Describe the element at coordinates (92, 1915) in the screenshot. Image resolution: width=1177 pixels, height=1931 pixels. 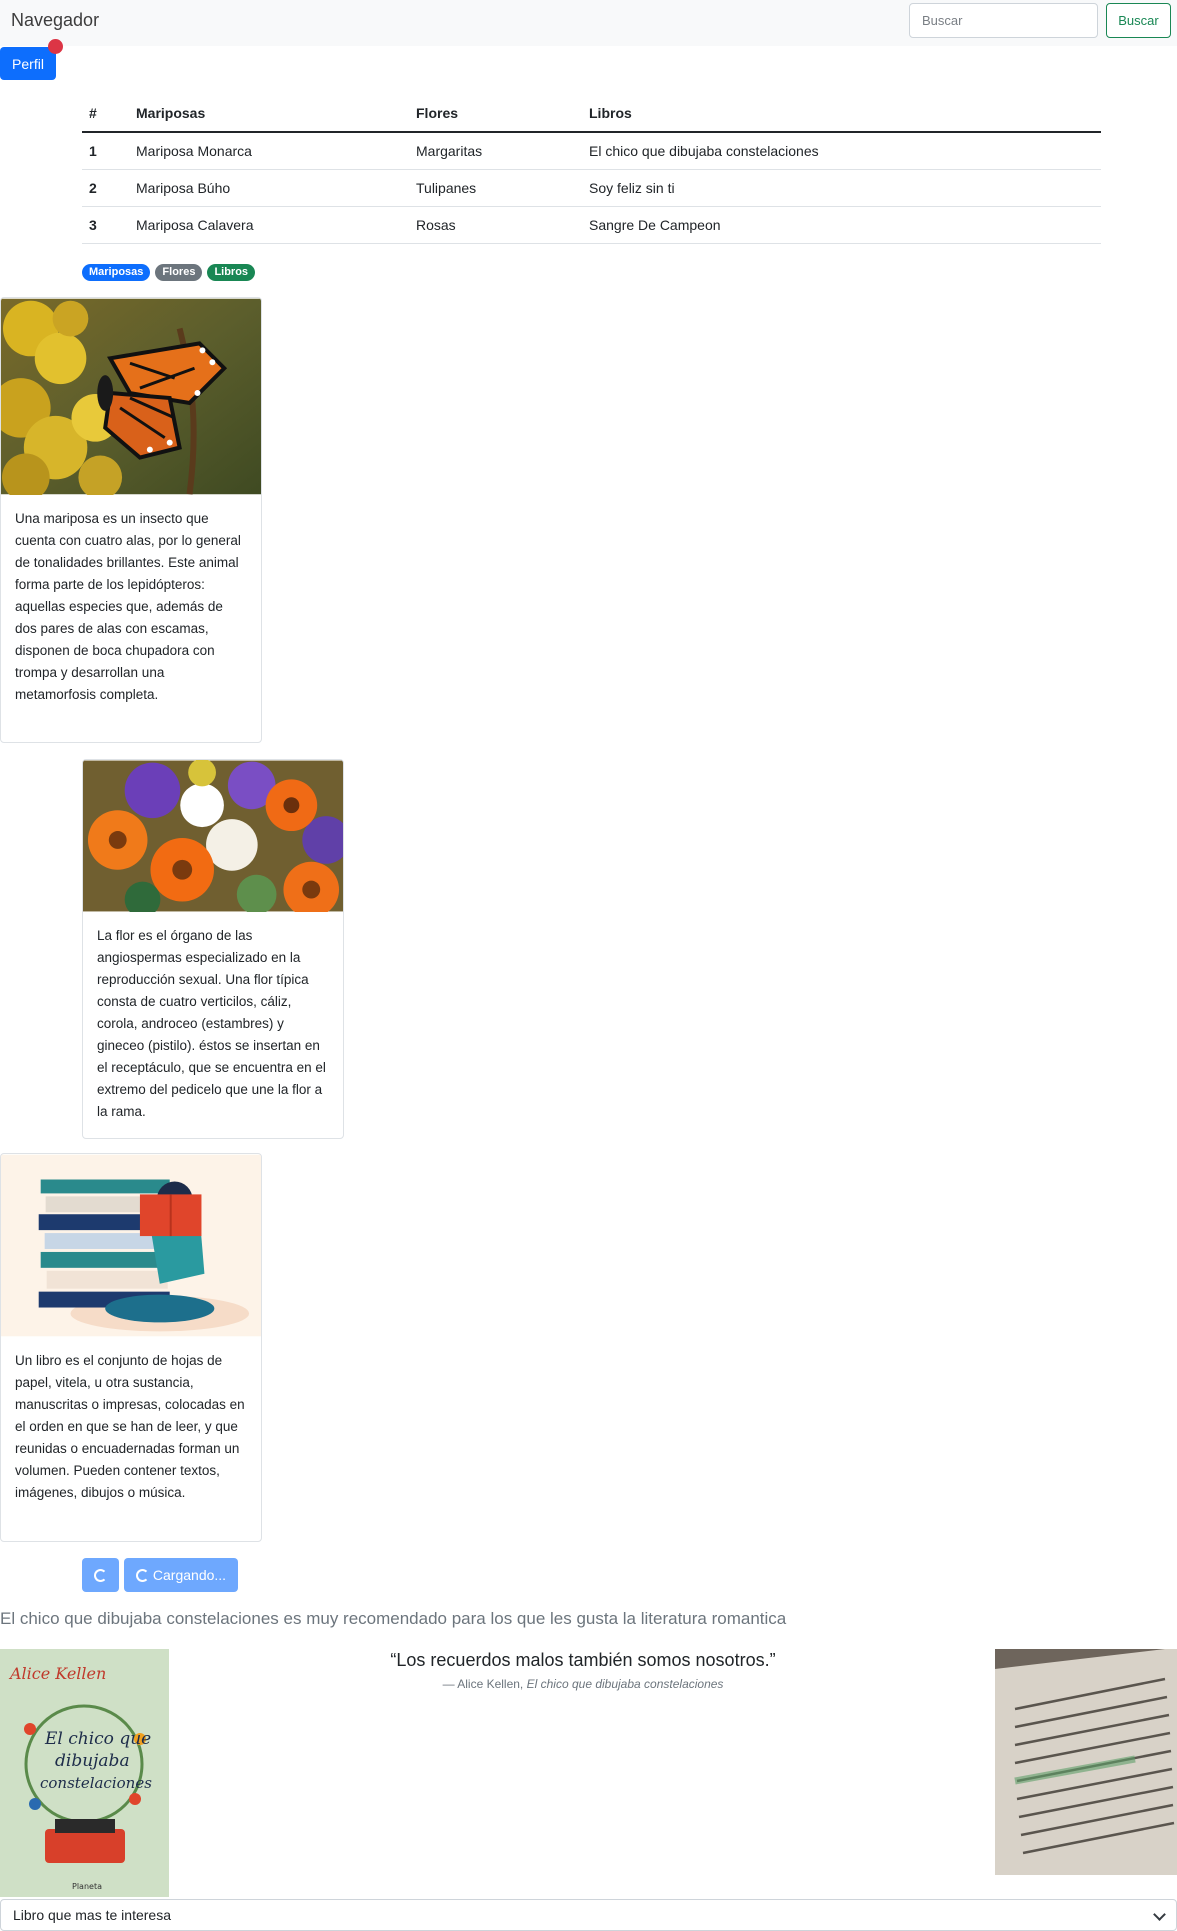
I see `select-value: Libro que mas te interesa` at that location.